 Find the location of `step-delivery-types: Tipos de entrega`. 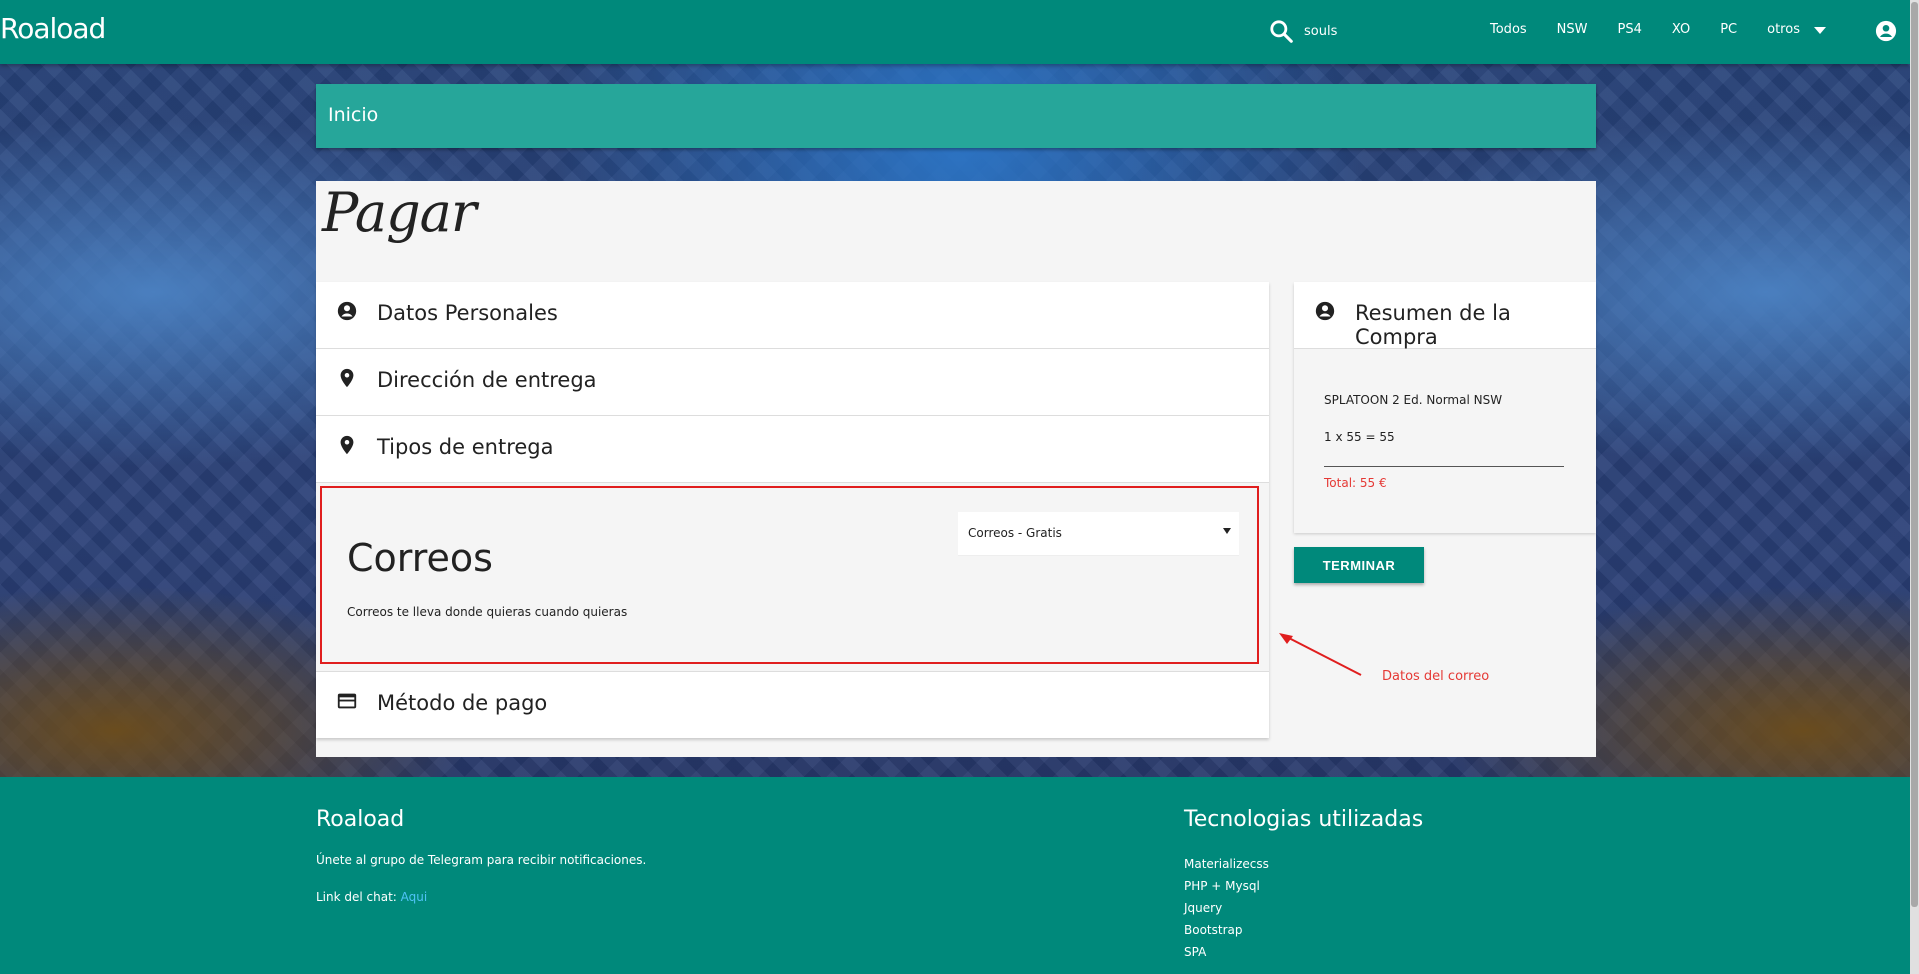

step-delivery-types: Tipos de entrega is located at coordinates (792, 449).